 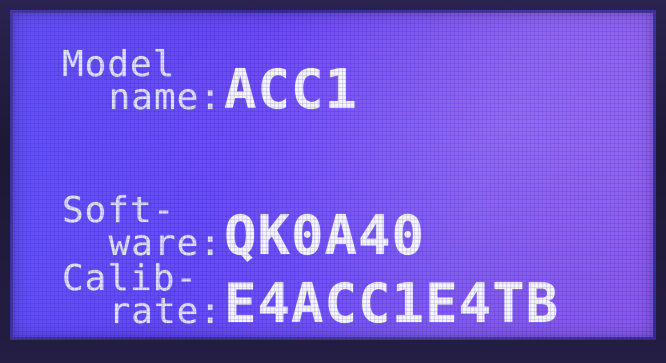 I want to click on model-label-line2: name:, so click(x=153, y=97).